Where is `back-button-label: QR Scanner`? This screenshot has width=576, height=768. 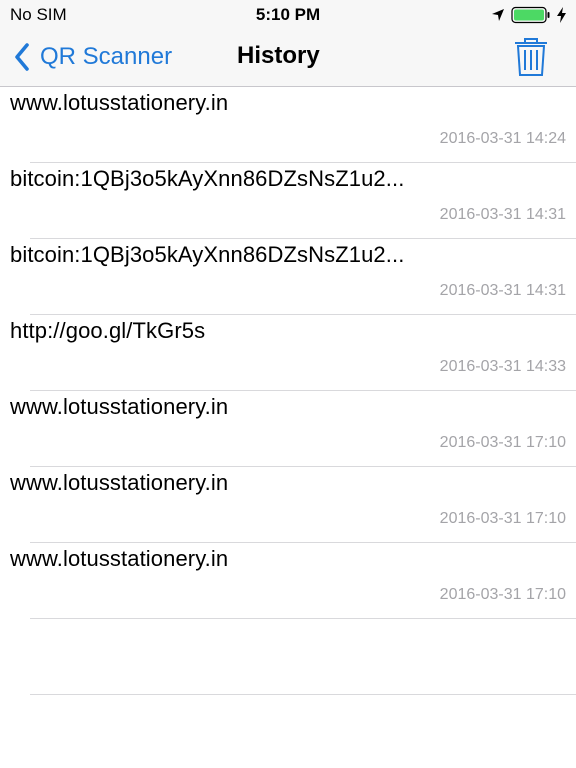
back-button-label: QR Scanner is located at coordinates (106, 56).